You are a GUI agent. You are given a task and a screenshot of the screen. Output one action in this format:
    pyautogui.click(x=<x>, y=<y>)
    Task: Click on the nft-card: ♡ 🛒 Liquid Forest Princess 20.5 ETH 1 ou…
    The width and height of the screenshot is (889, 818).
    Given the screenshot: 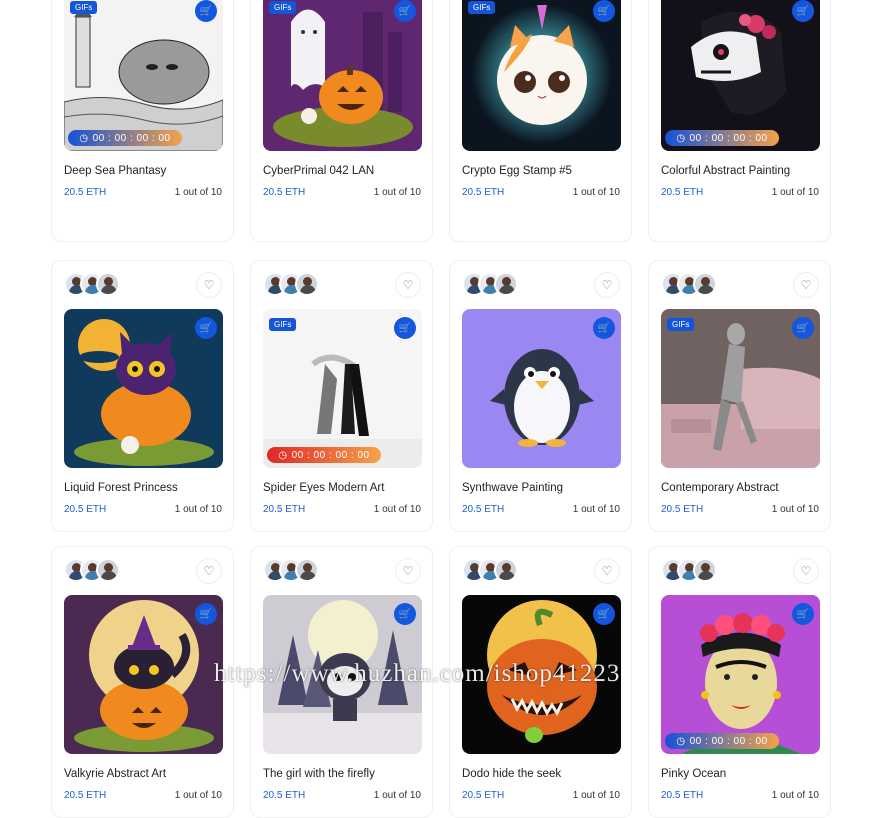 What is the action you would take?
    pyautogui.click(x=142, y=396)
    